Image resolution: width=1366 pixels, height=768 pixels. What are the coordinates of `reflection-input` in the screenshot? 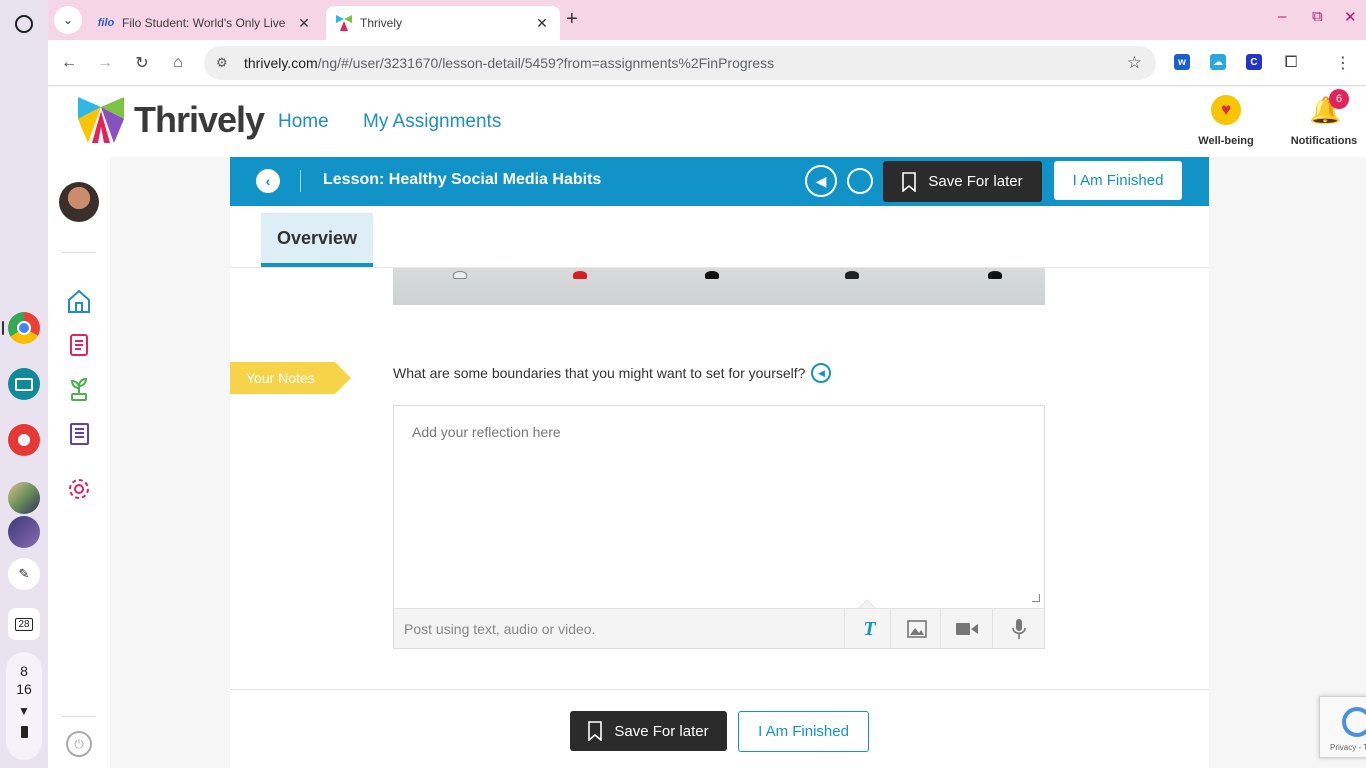 It's located at (719, 506).